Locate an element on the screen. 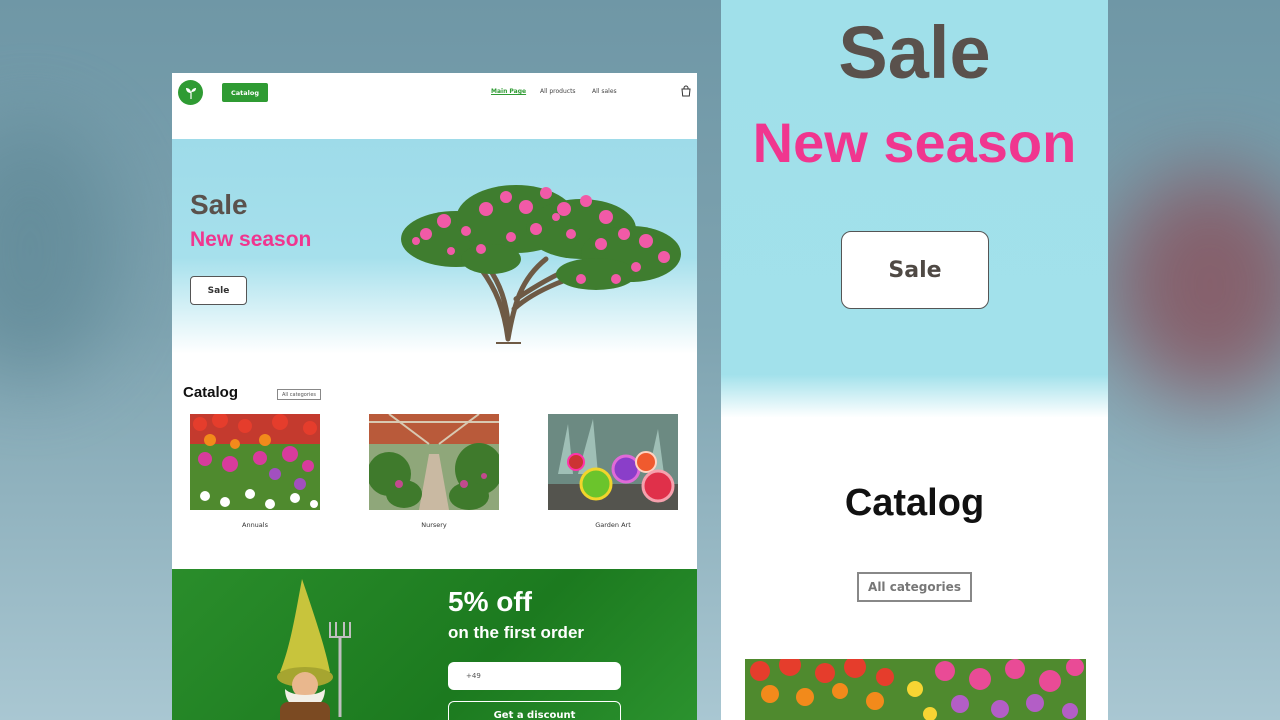  hero-banner: Sale New season Sale is located at coordinates (434, 246).